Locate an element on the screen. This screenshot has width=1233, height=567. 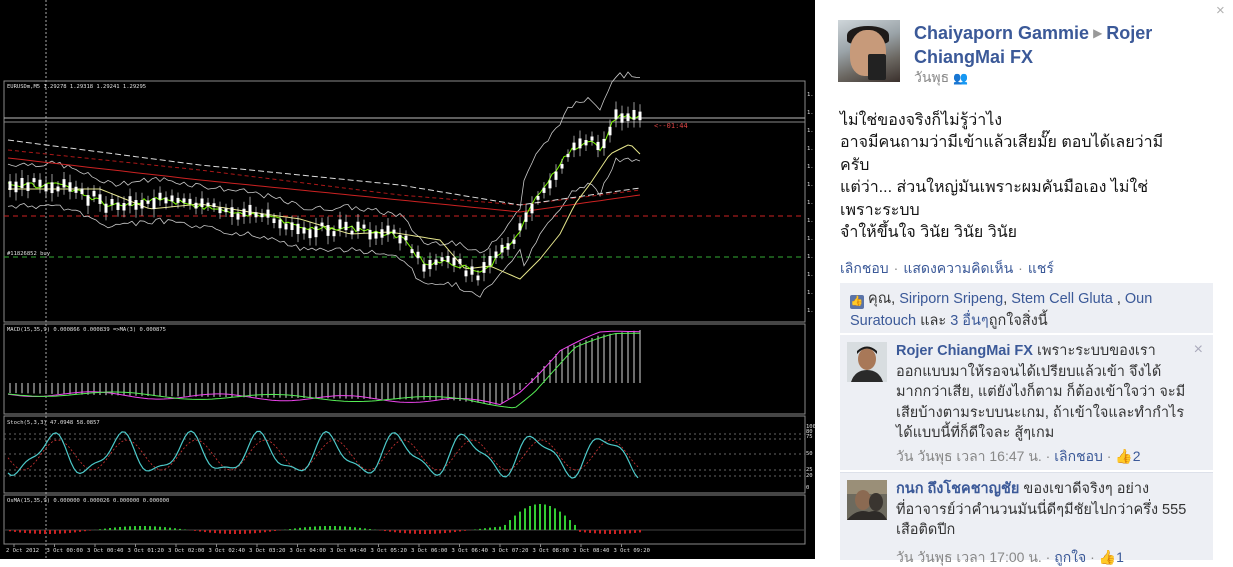
post-text-line: เพราะระบบ is located at coordinates (1020, 211).